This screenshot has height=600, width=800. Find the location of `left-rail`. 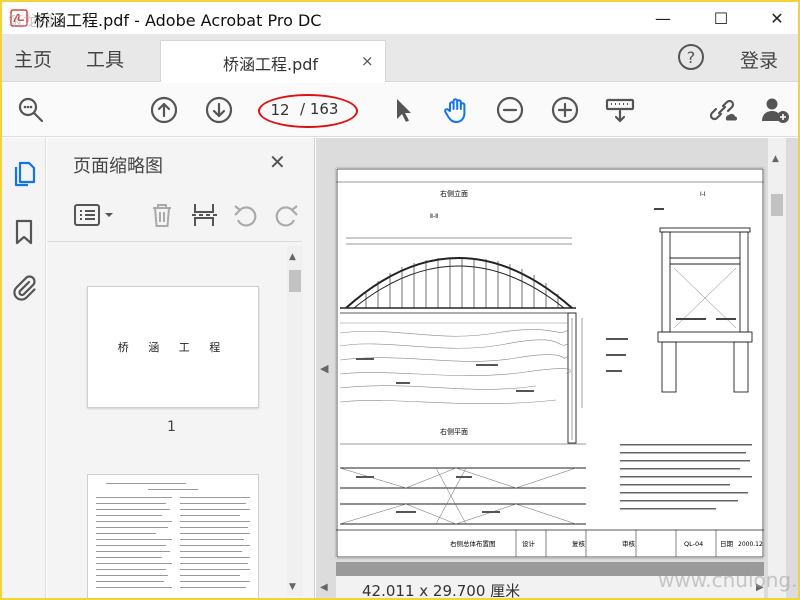

left-rail is located at coordinates (24, 368).